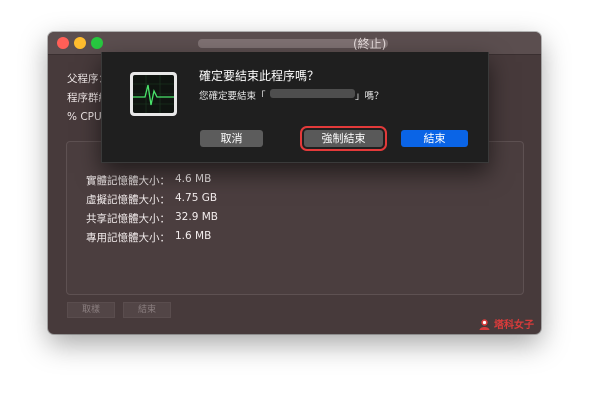 The height and width of the screenshot is (400, 589). What do you see at coordinates (196, 217) in the screenshot?
I see `shared-memory-value: 32.9 MB` at bounding box center [196, 217].